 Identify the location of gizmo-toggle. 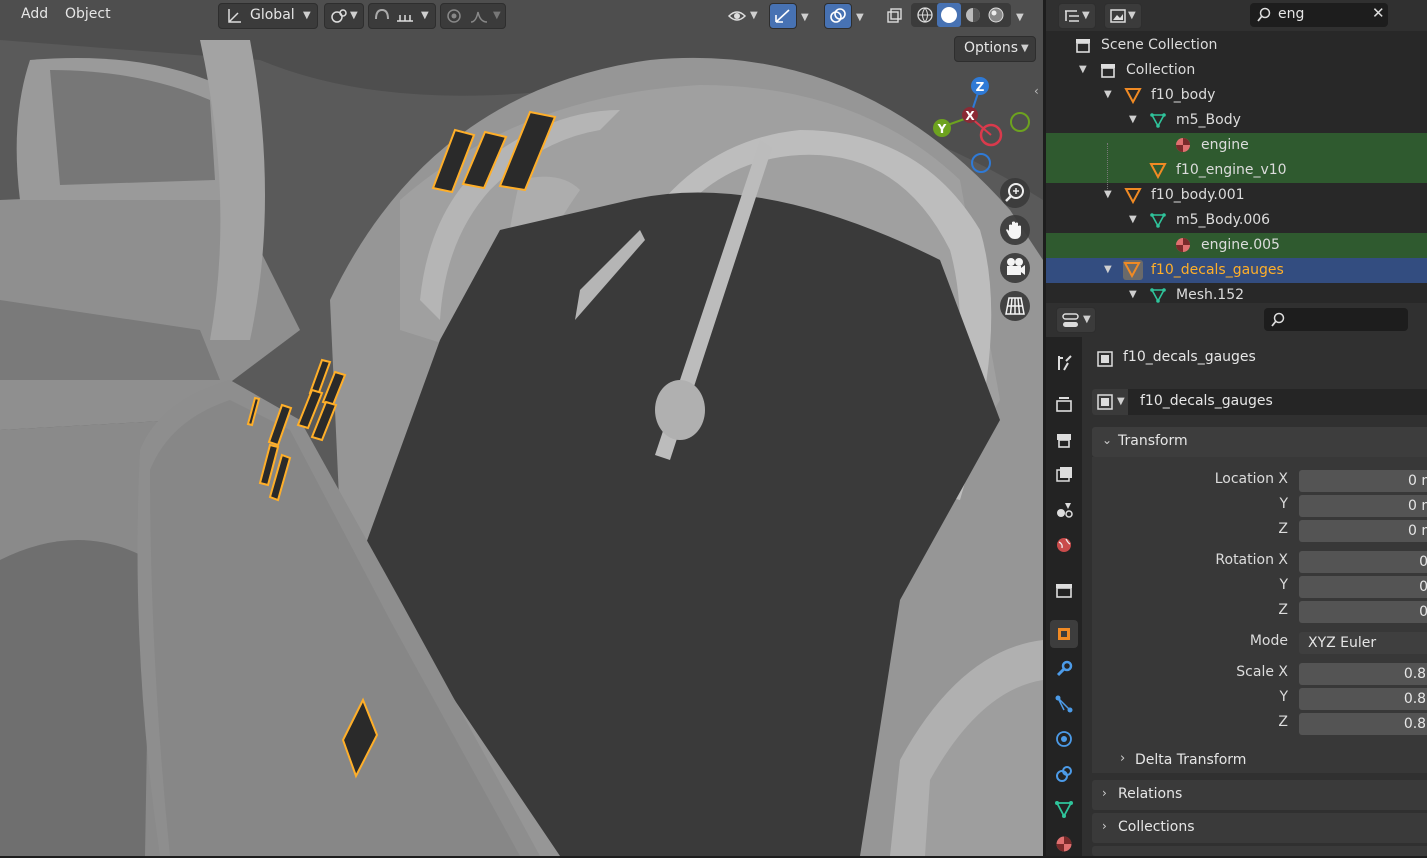
(783, 16).